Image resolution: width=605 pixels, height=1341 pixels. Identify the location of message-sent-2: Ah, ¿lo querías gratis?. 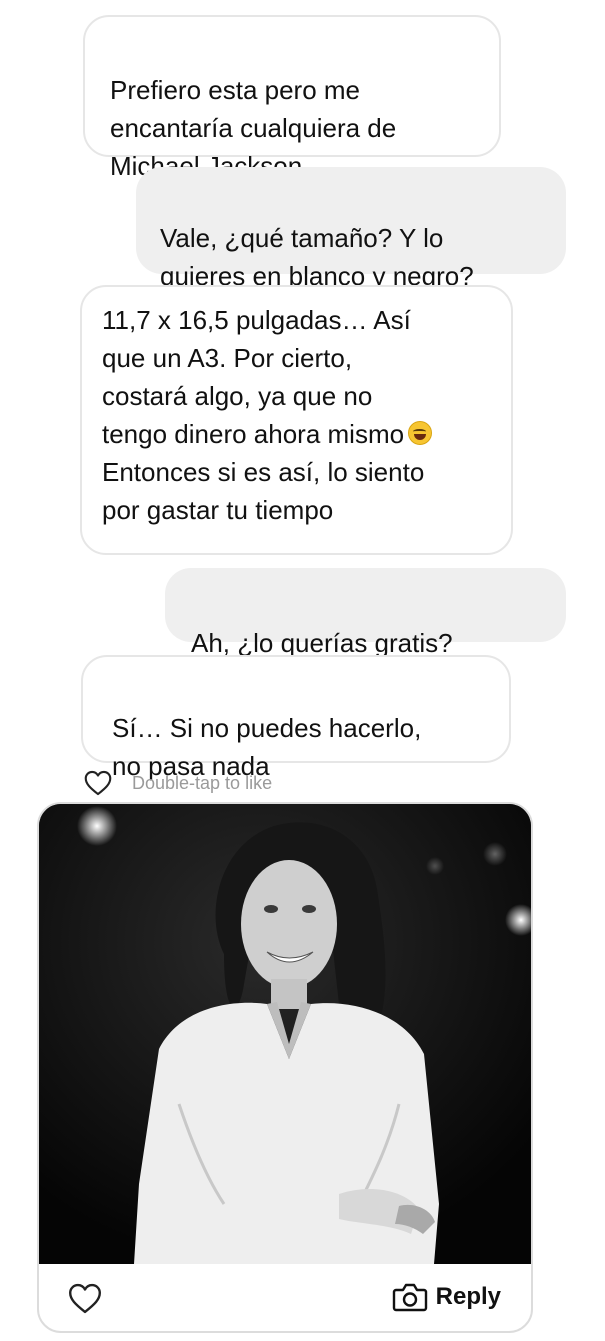
(365, 613).